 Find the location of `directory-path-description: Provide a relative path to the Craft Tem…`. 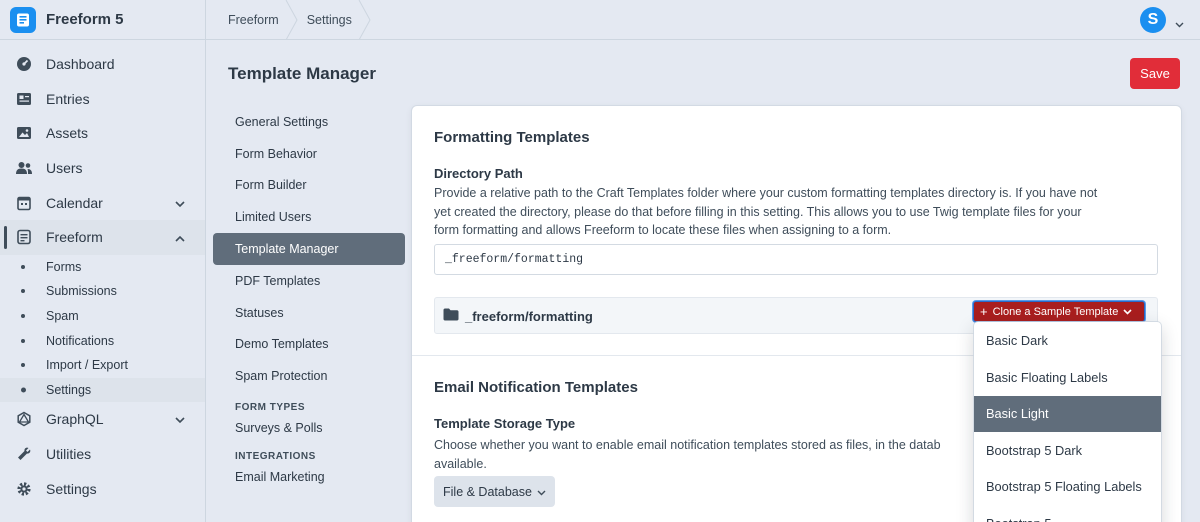

directory-path-description: Provide a relative path to the Craft Tem… is located at coordinates (796, 212).